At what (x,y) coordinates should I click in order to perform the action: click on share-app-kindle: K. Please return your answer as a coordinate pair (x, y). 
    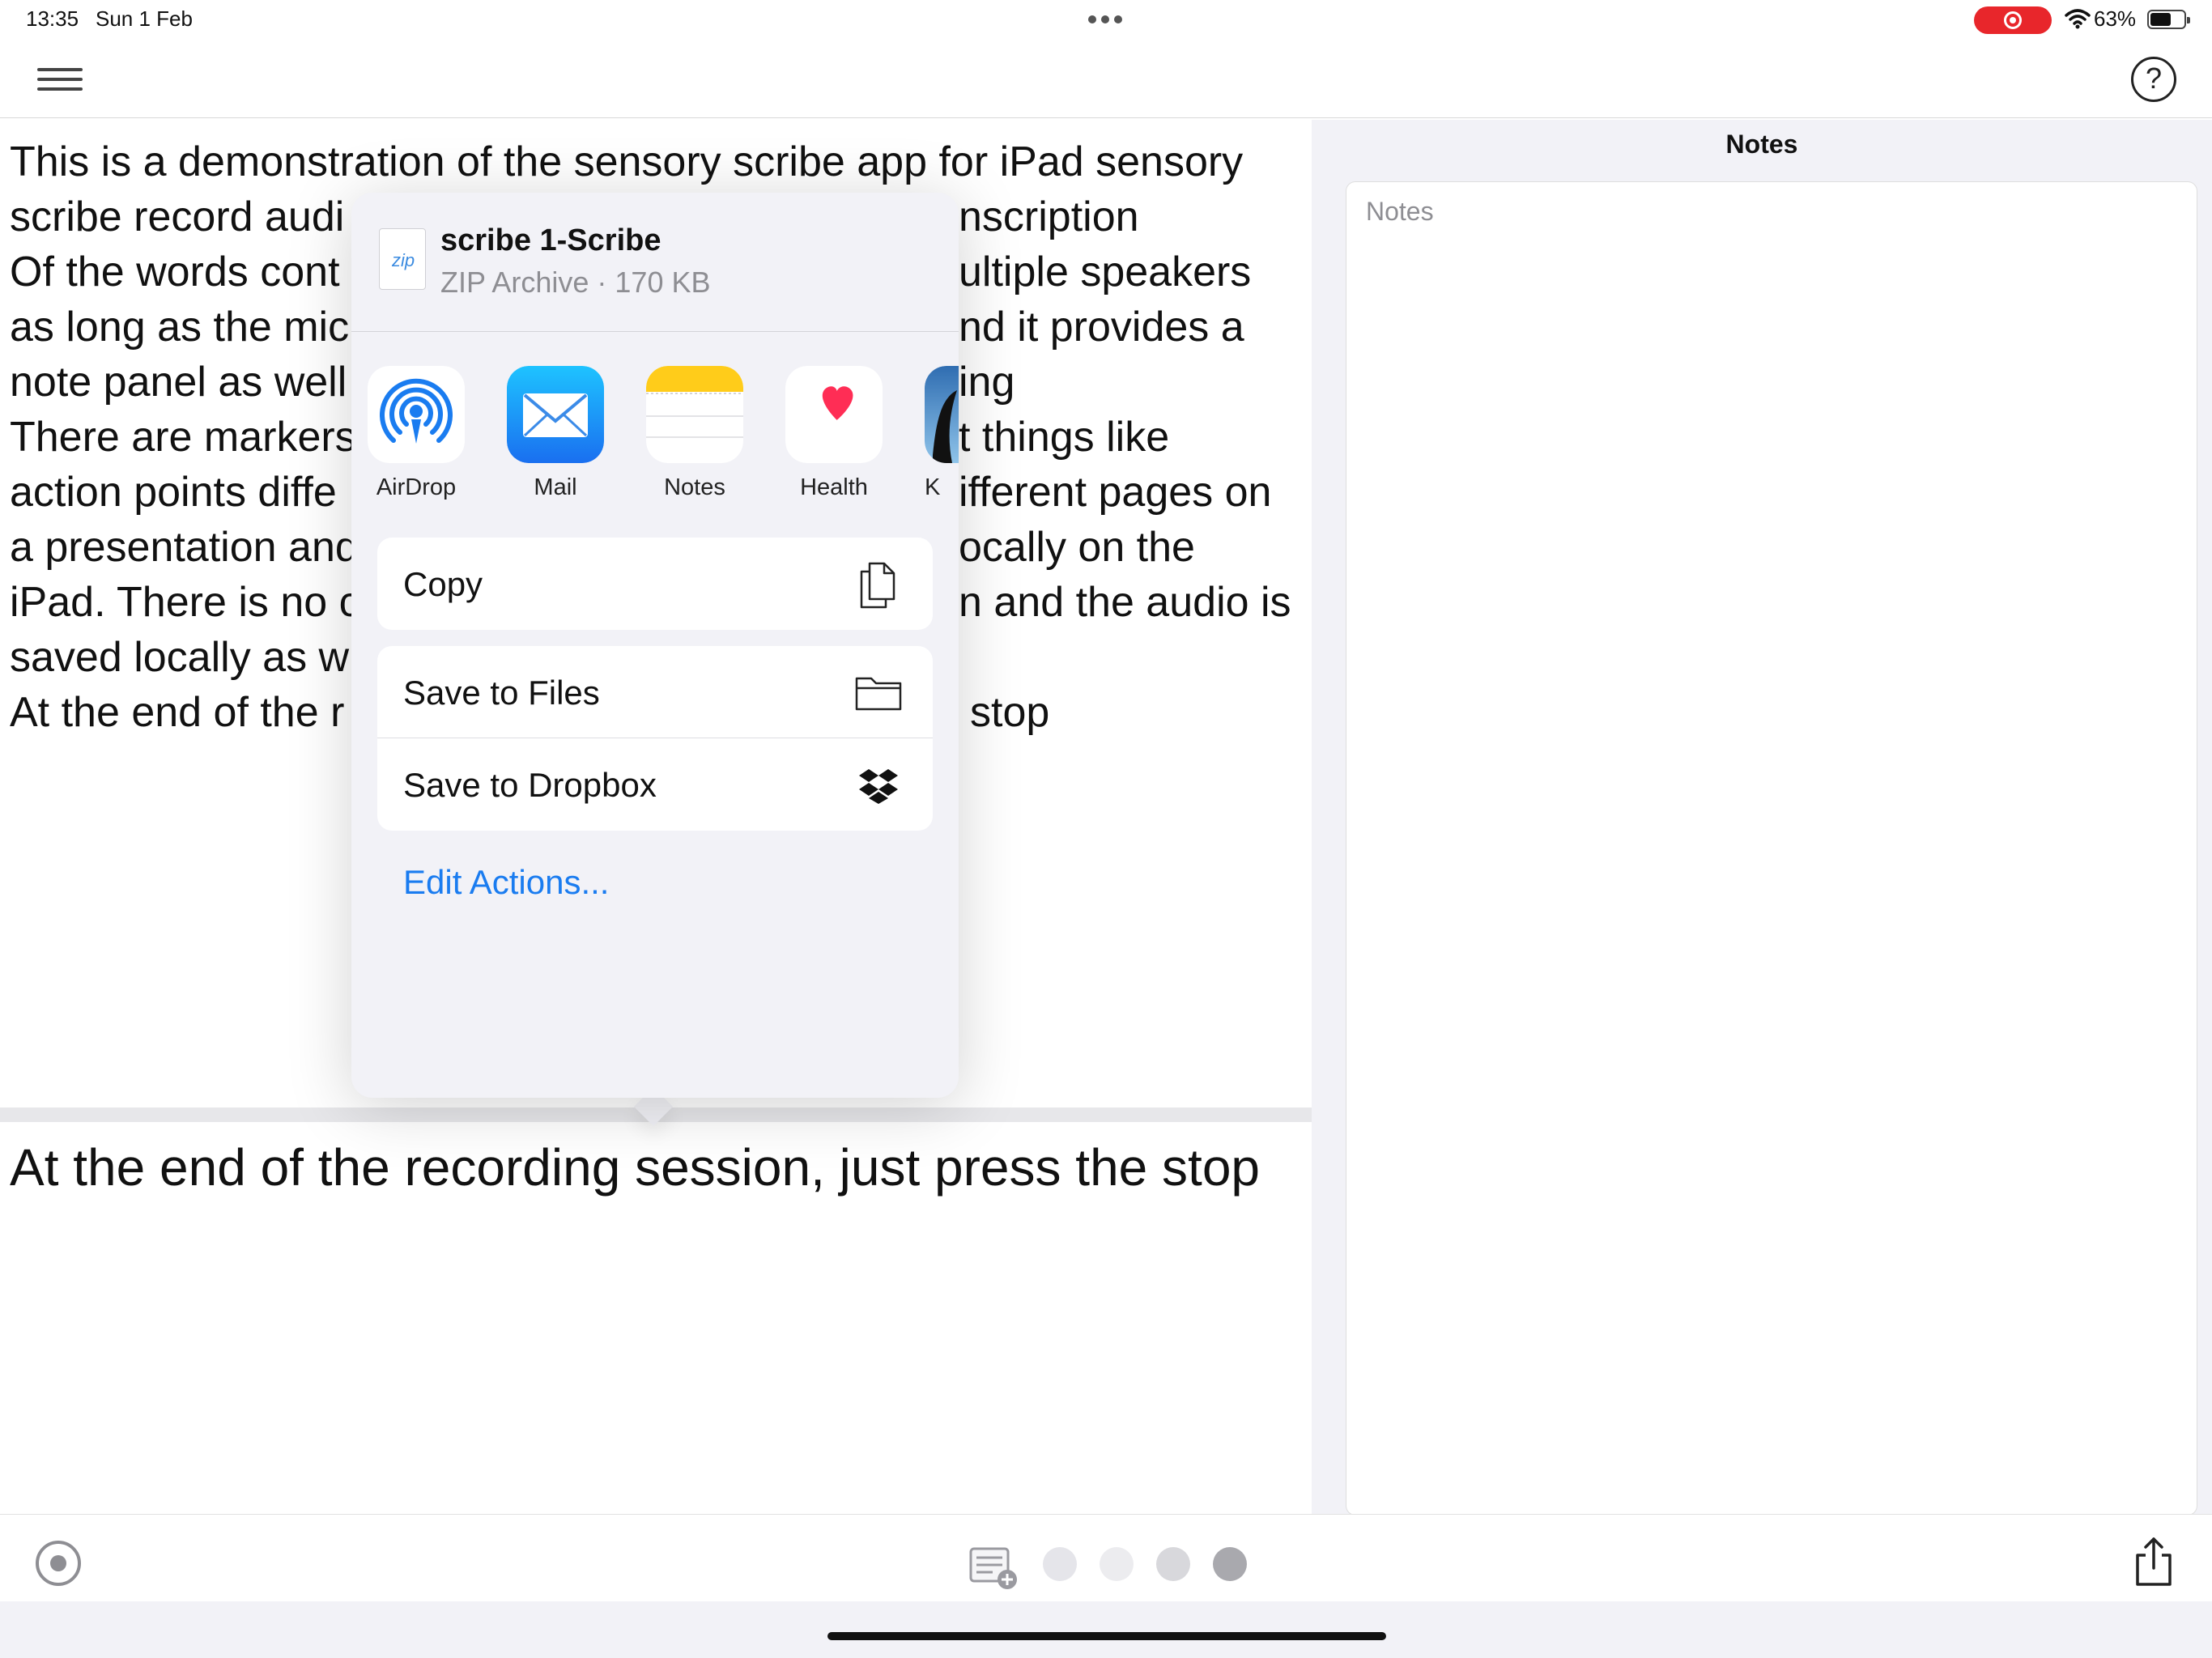
    Looking at the image, I should click on (934, 439).